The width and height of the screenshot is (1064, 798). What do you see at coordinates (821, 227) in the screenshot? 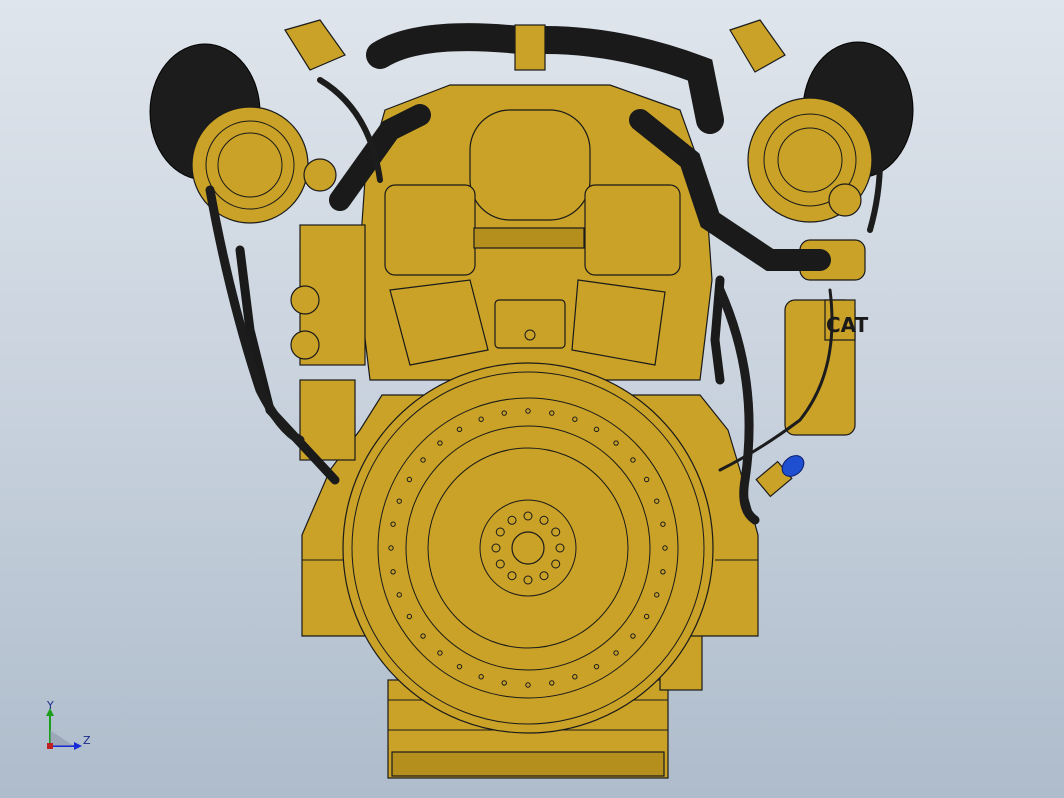
I see `right-turbocharger: CAT` at bounding box center [821, 227].